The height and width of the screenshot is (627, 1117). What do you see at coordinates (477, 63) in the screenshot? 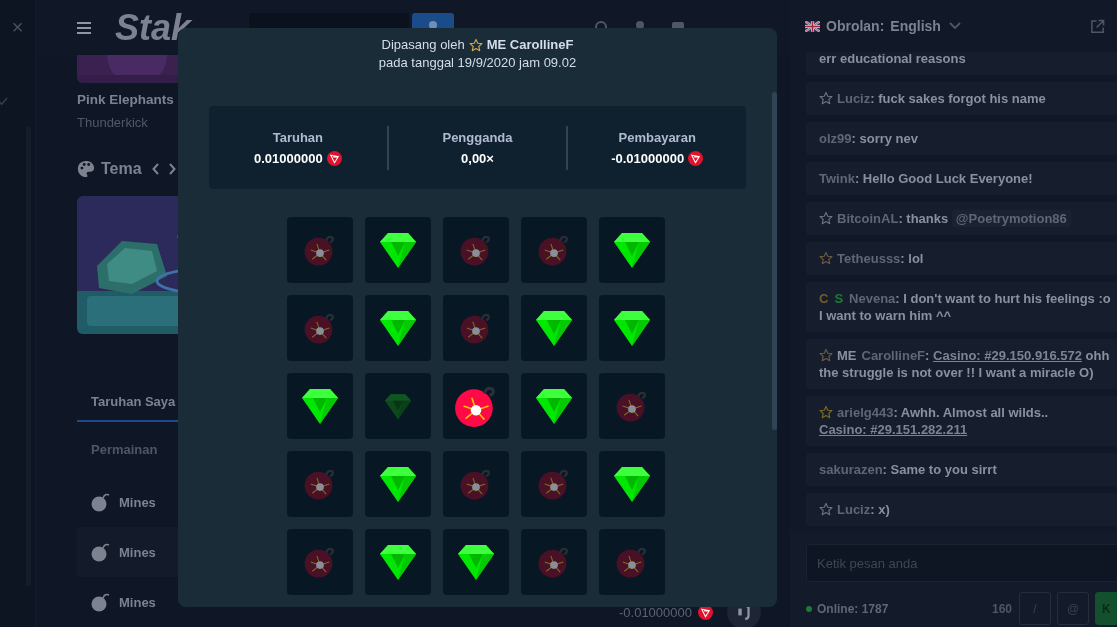
I see `bet-date: pada tanggal 19/9/2020 jam 09.02` at bounding box center [477, 63].